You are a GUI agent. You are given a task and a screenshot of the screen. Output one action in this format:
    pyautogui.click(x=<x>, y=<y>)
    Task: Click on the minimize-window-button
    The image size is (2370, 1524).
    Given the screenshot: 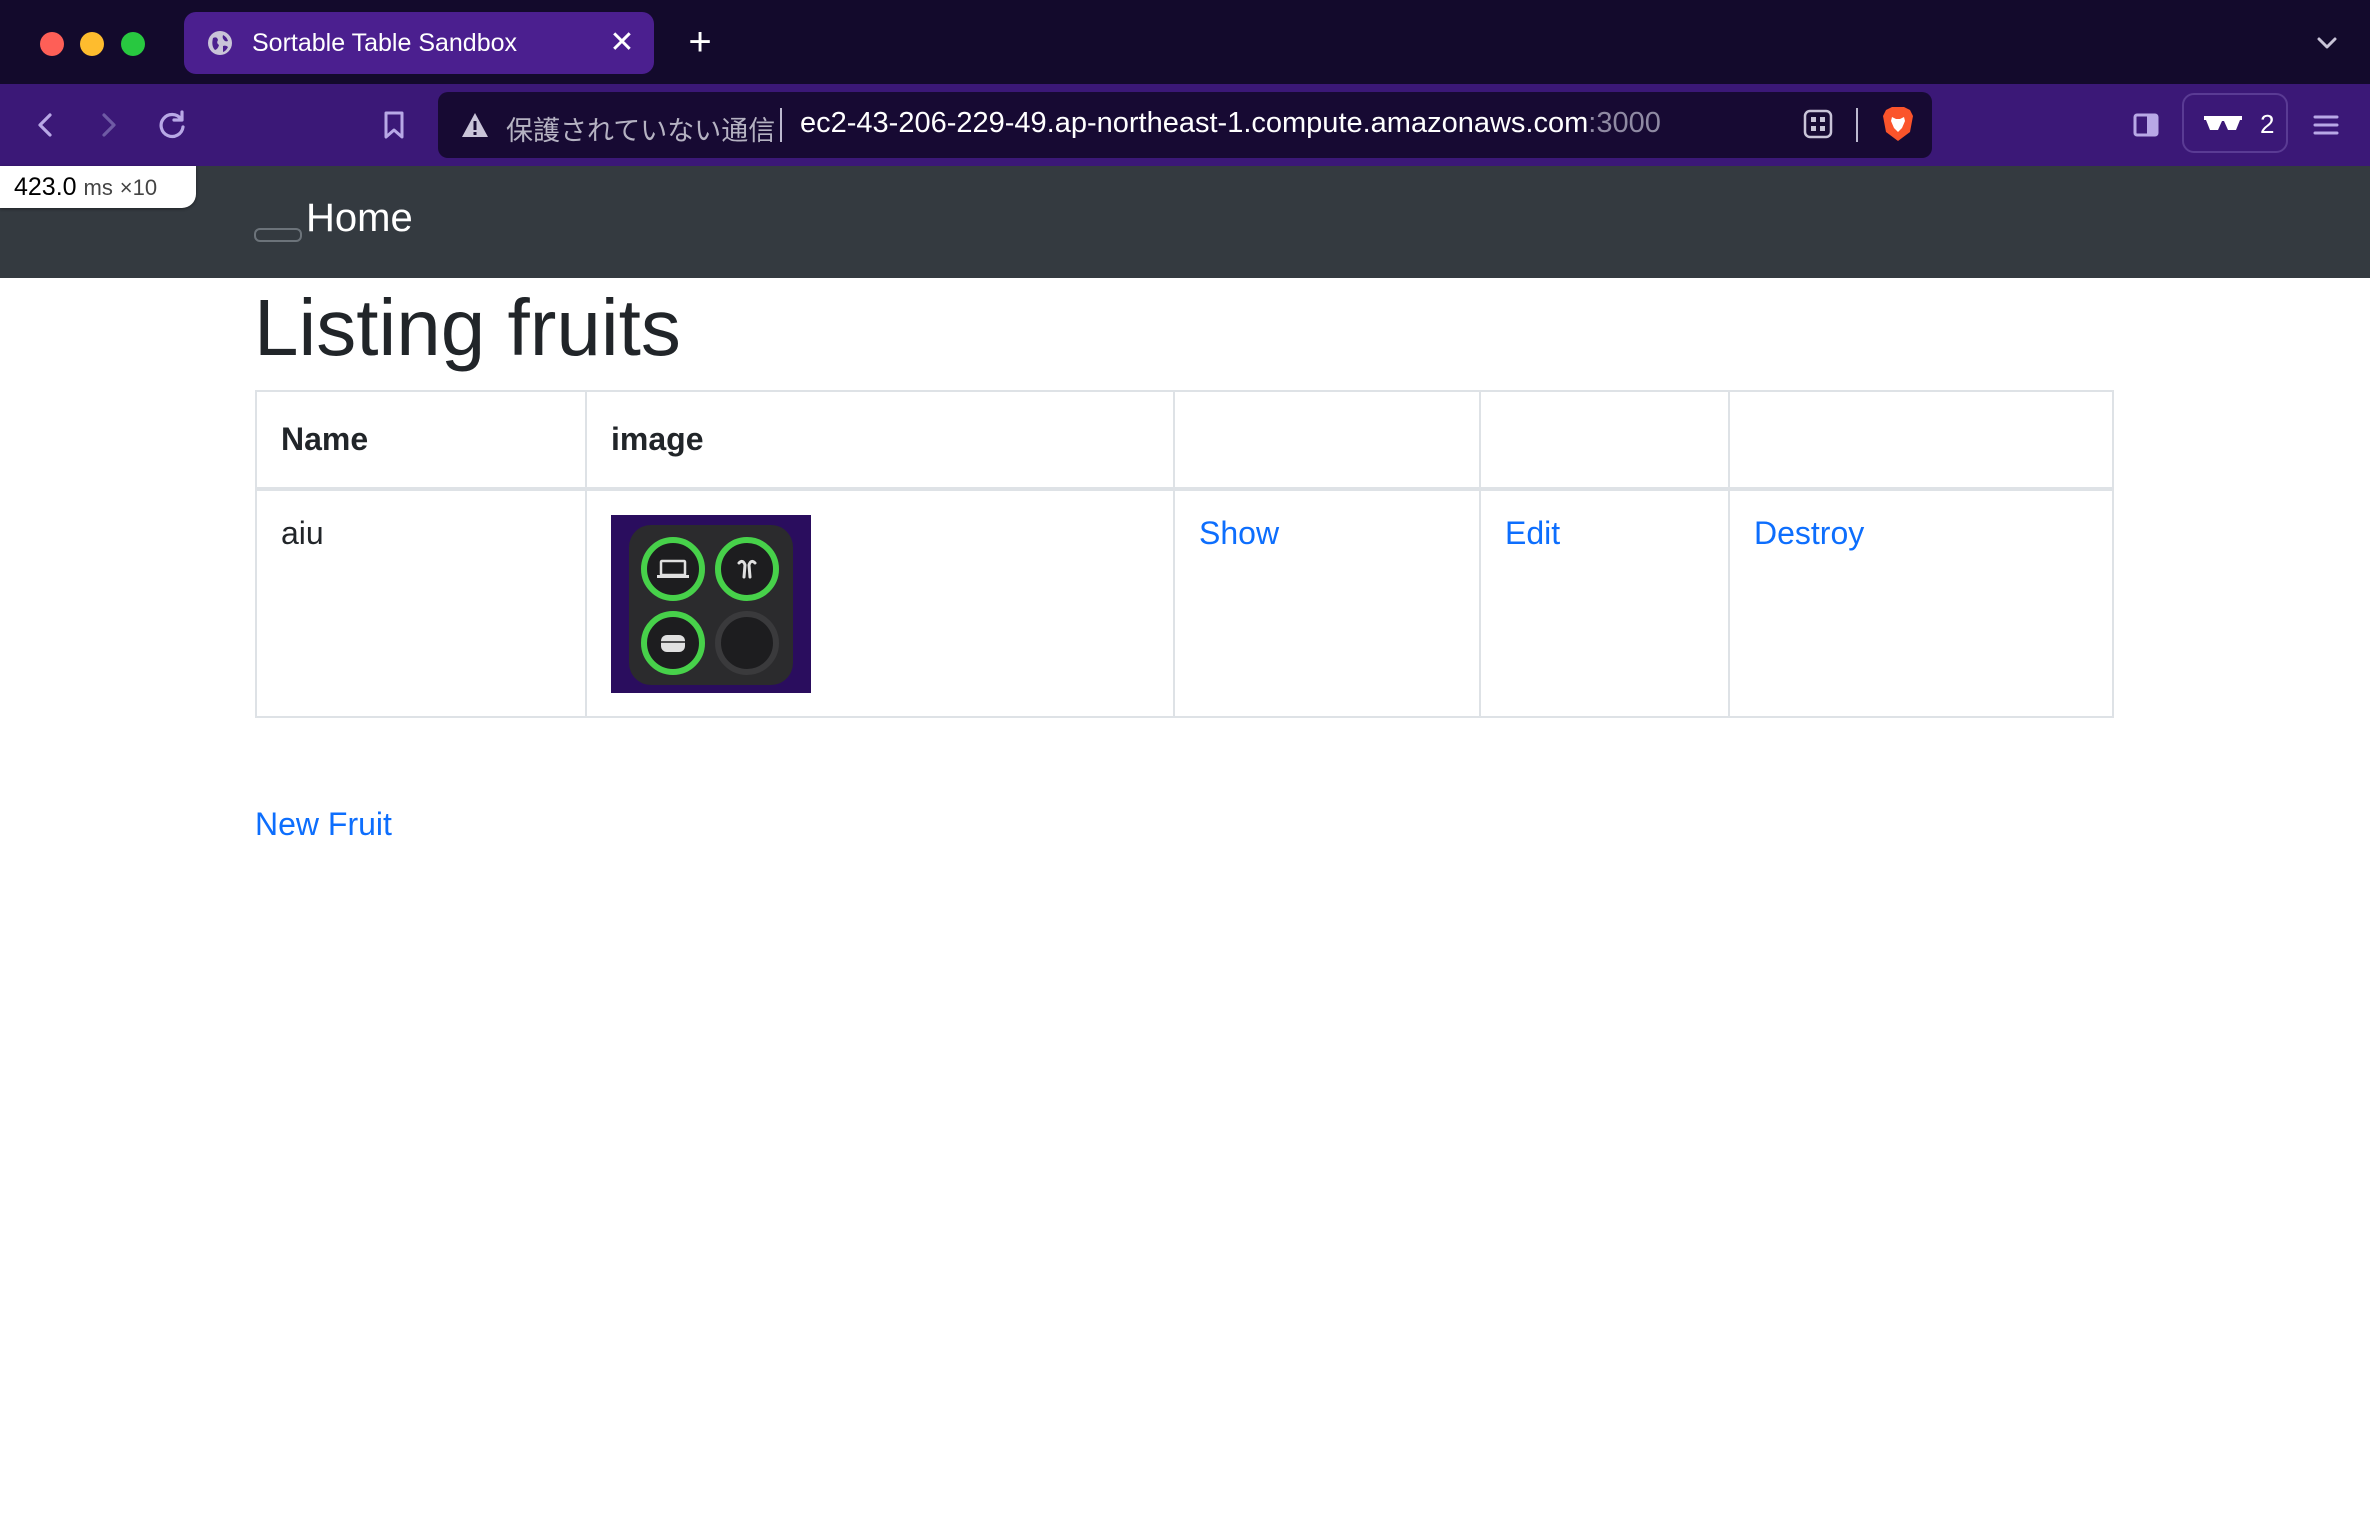 What is the action you would take?
    pyautogui.click(x=92, y=44)
    